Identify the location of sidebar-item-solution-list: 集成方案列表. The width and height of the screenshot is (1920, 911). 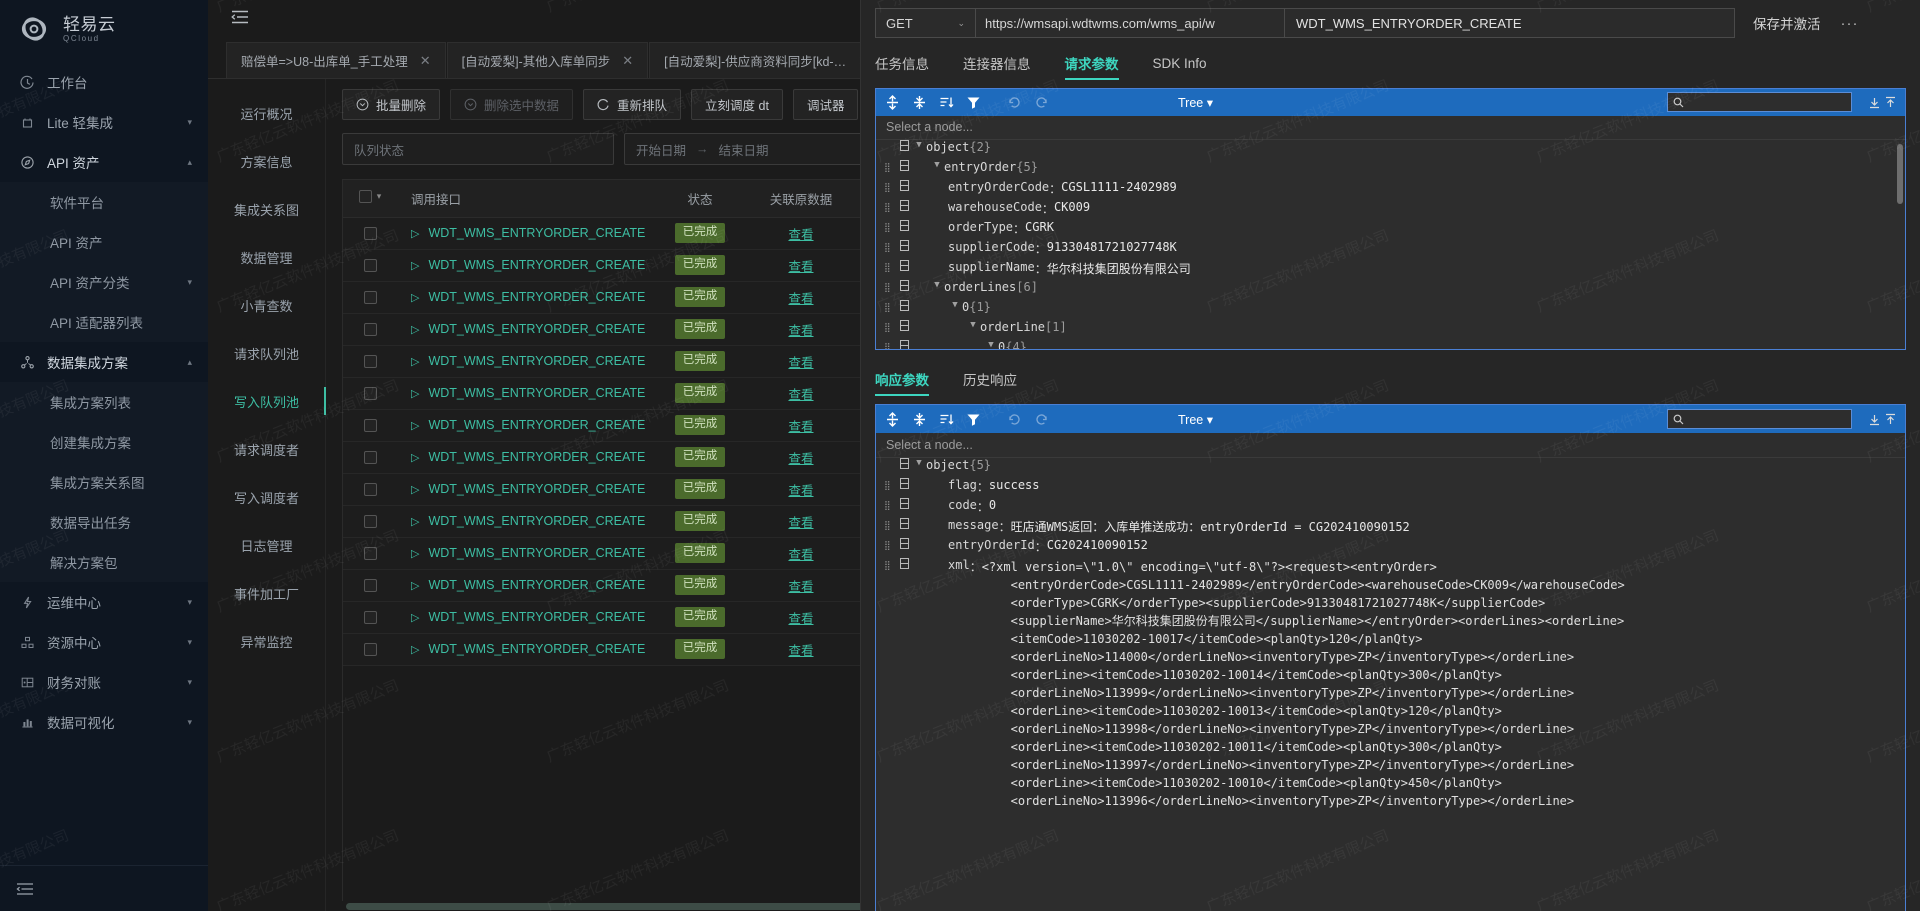
(104, 402).